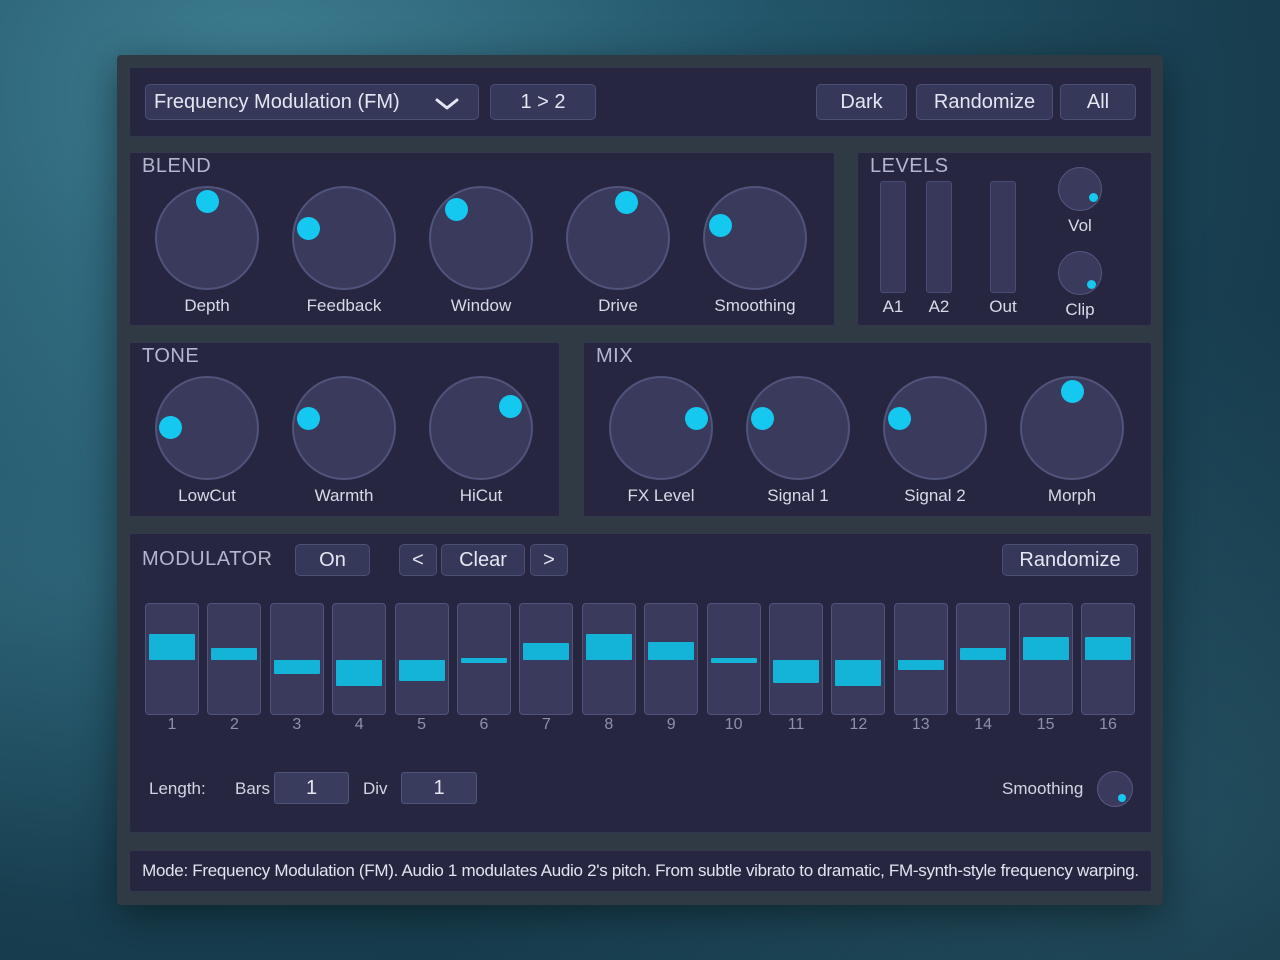 This screenshot has height=960, width=1280. I want to click on window-knob, so click(481, 238).